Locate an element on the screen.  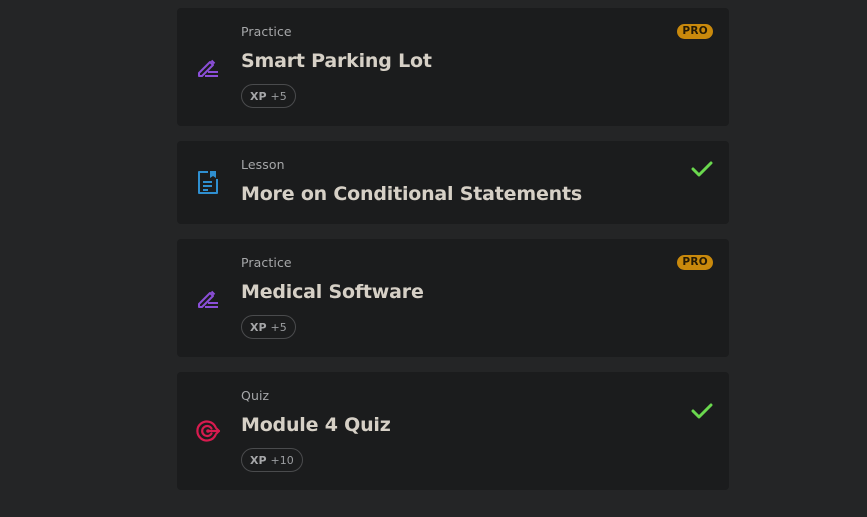
item-title: Medical Software is located at coordinates (332, 292).